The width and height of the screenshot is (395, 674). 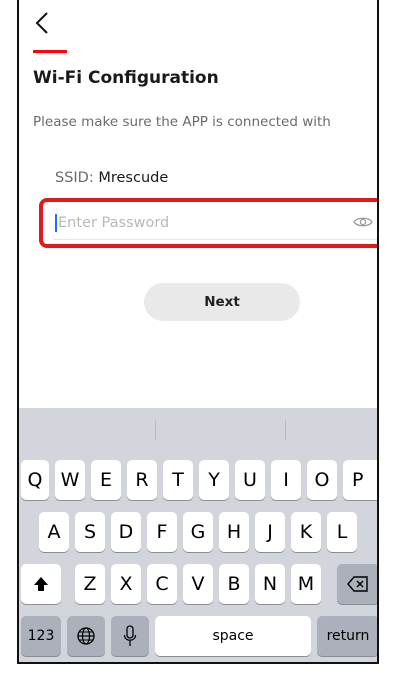 I want to click on key-z: Z, so click(x=90, y=584).